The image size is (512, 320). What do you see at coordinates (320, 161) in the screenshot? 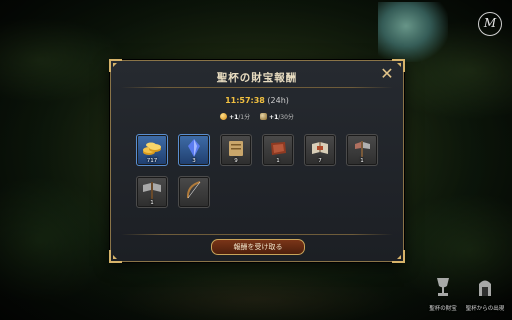
I see `item-count: 7` at bounding box center [320, 161].